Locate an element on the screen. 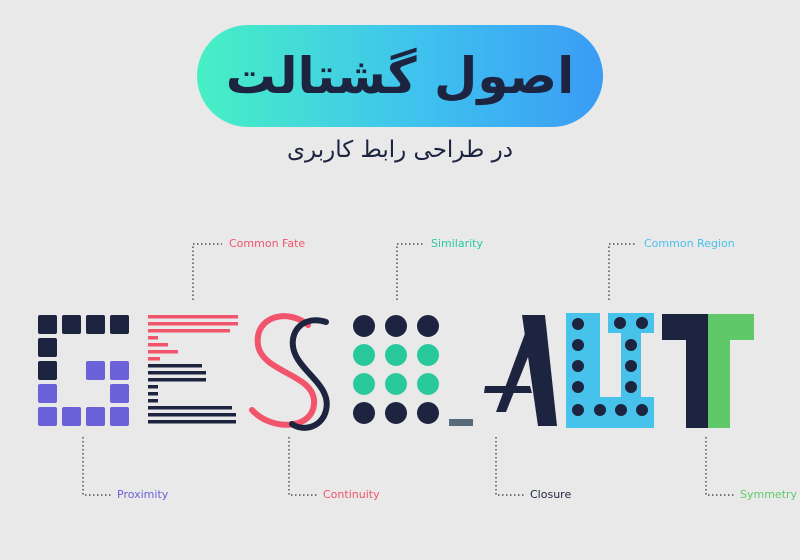 Image resolution: width=800 pixels, height=560 pixels. letter-h-similarity is located at coordinates (396, 369).